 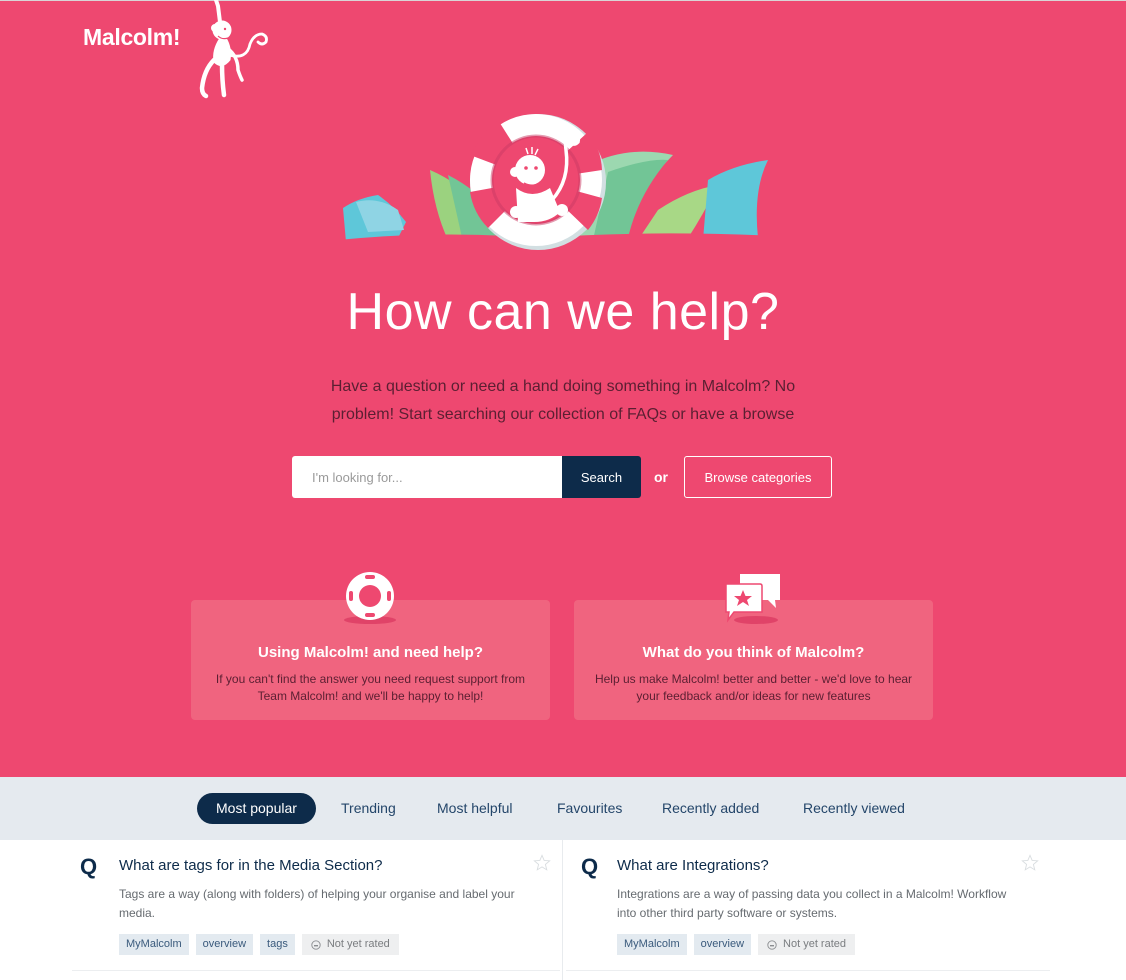 What do you see at coordinates (601, 477) in the screenshot?
I see `search-button: Search` at bounding box center [601, 477].